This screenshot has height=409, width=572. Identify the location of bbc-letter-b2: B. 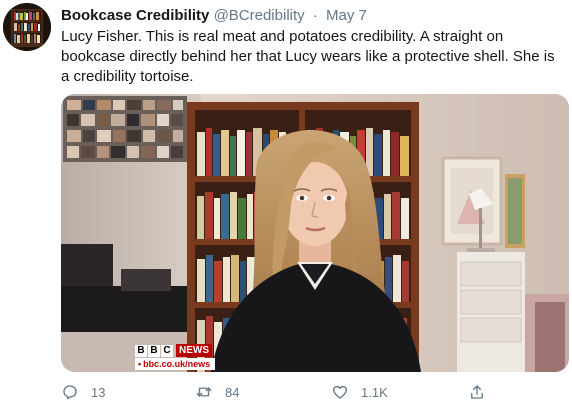
(154, 350).